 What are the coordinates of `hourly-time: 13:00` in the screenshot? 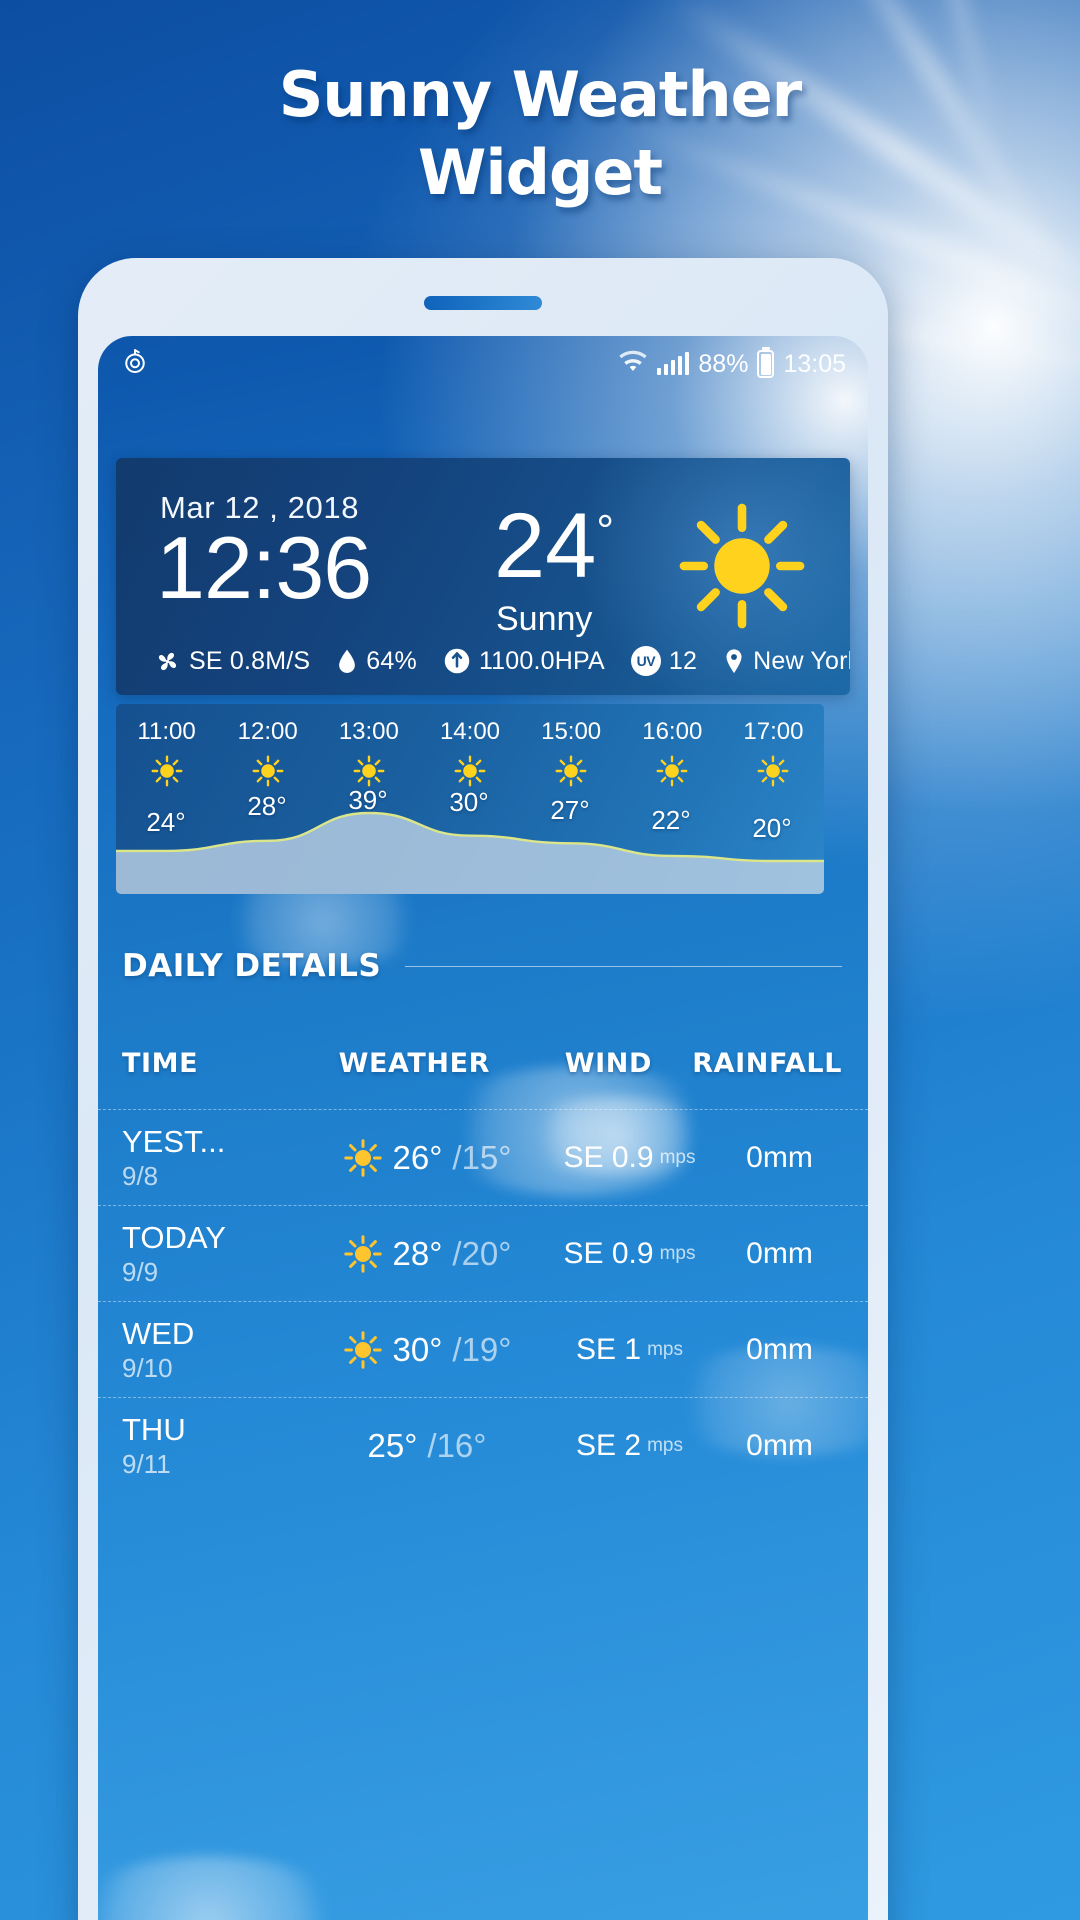 It's located at (368, 731).